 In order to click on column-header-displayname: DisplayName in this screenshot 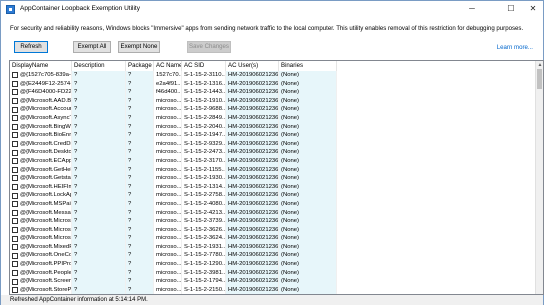, I will do `click(41, 66)`.